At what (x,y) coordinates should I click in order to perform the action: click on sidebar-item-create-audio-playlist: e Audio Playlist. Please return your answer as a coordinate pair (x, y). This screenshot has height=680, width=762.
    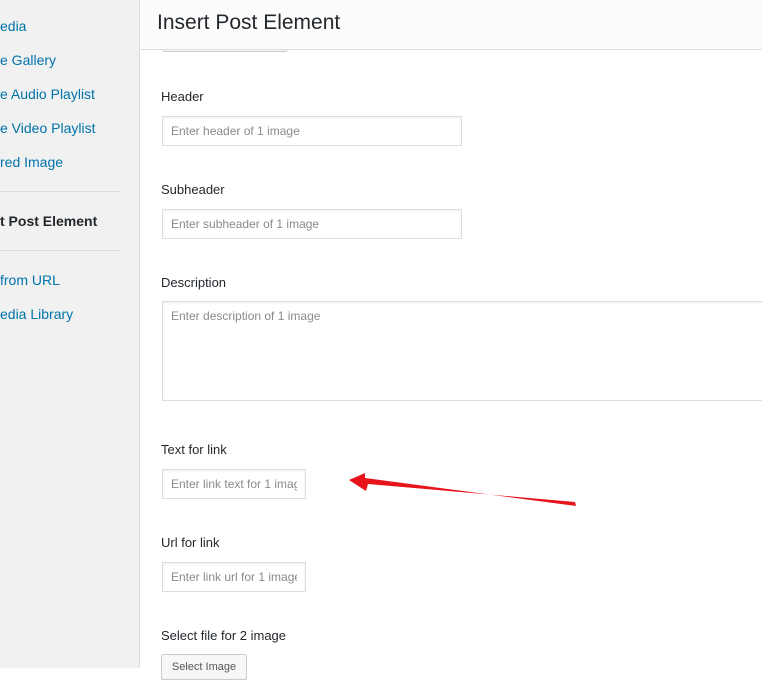
    Looking at the image, I should click on (47, 94).